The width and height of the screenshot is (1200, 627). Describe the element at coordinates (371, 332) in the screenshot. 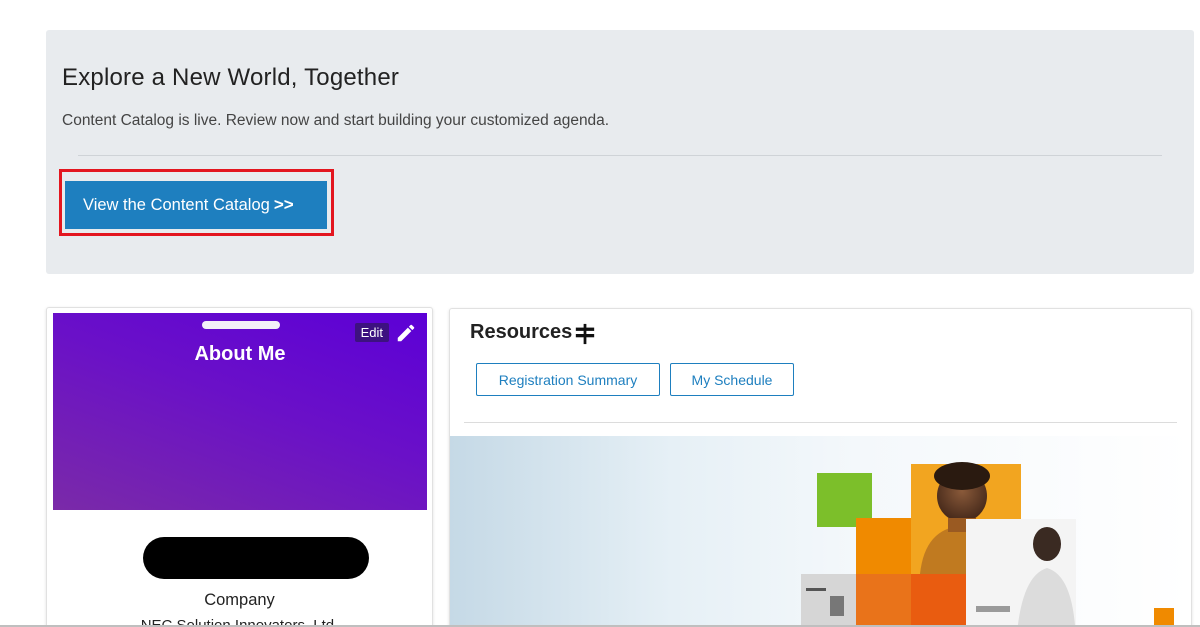

I see `edit-chip: Edit` at that location.